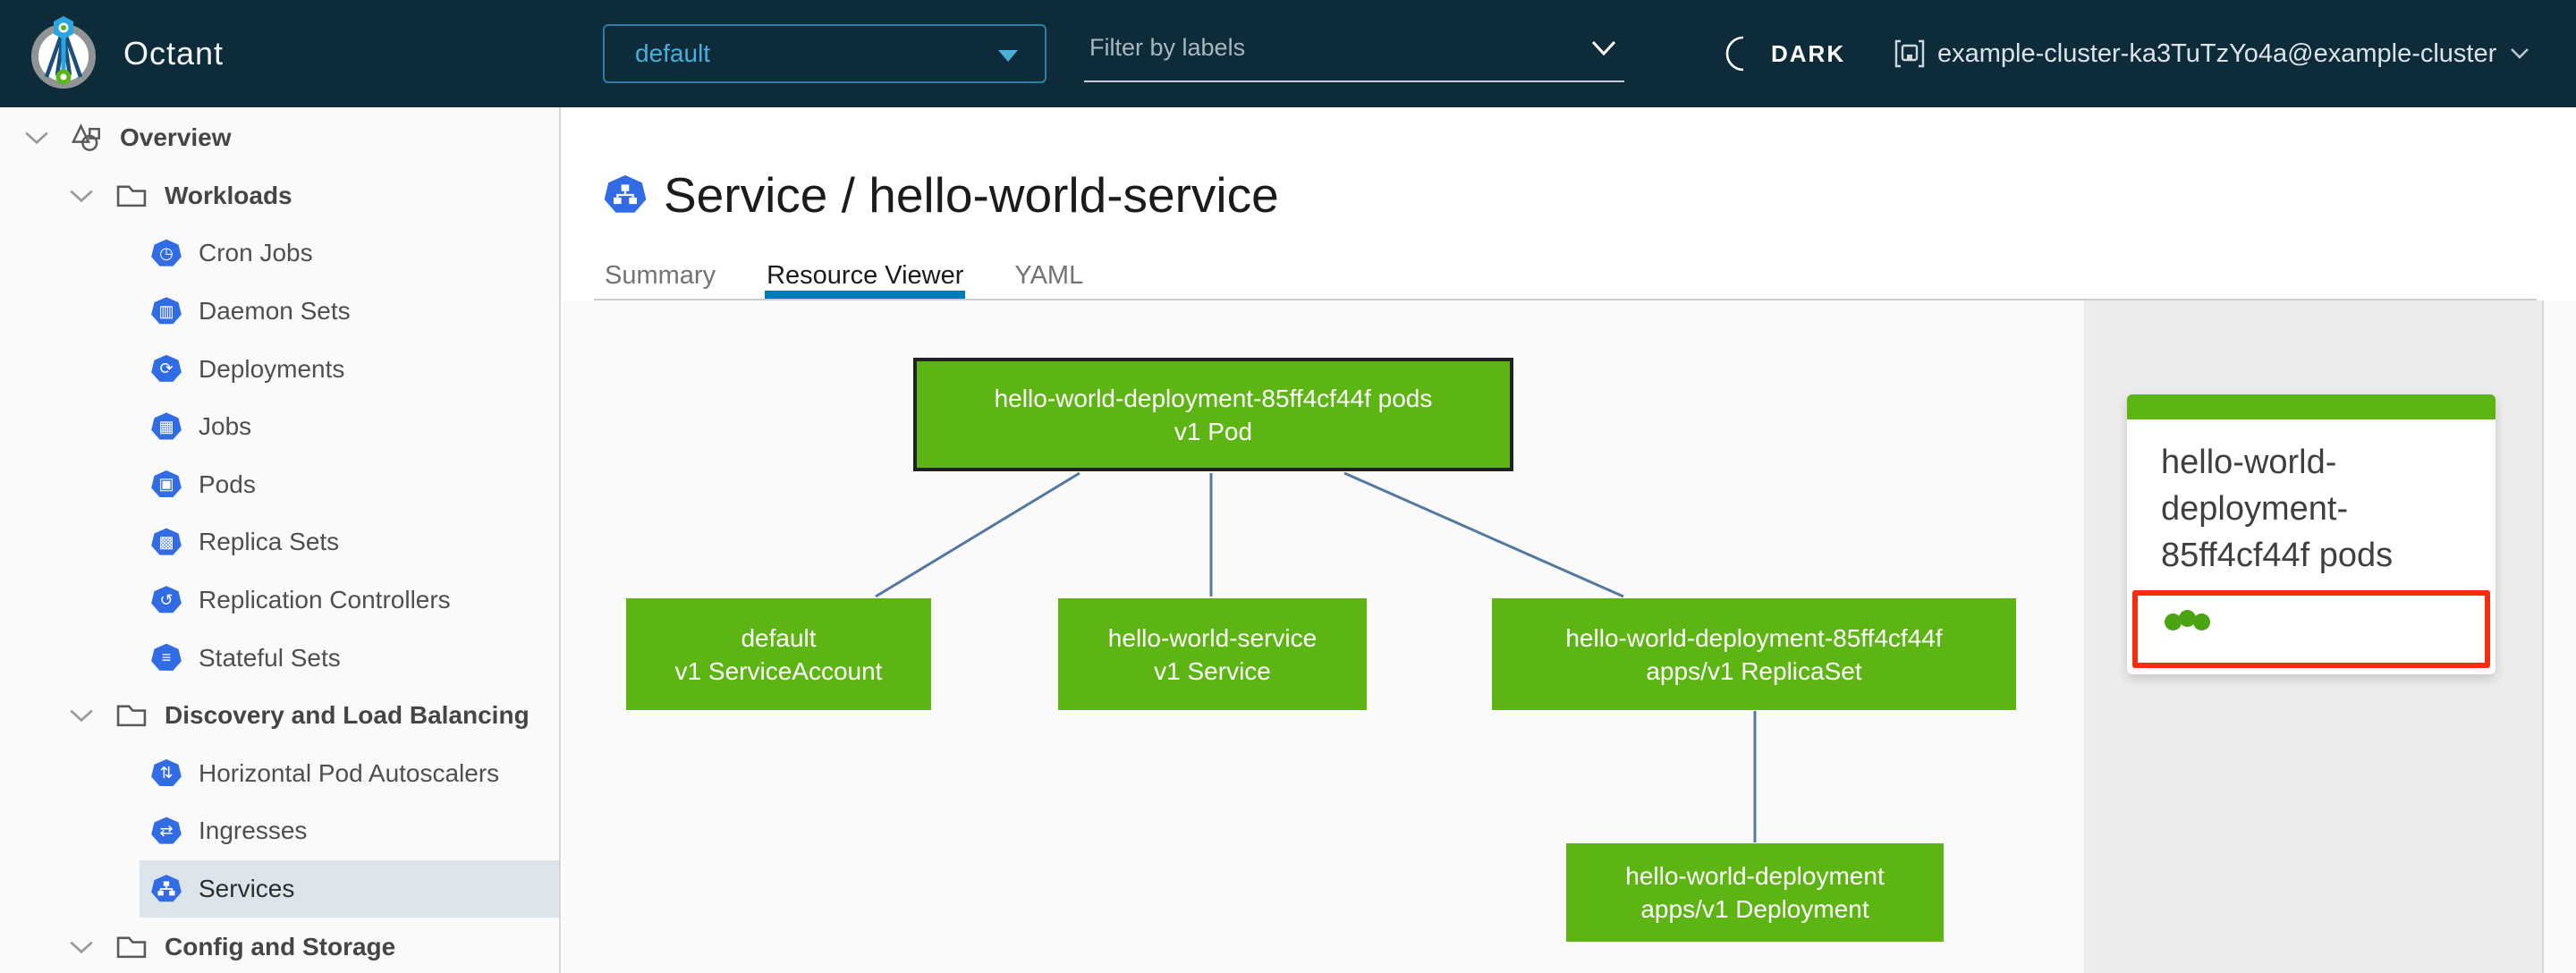 The height and width of the screenshot is (973, 2576). I want to click on replicationcontroller-icon: ↺, so click(166, 599).